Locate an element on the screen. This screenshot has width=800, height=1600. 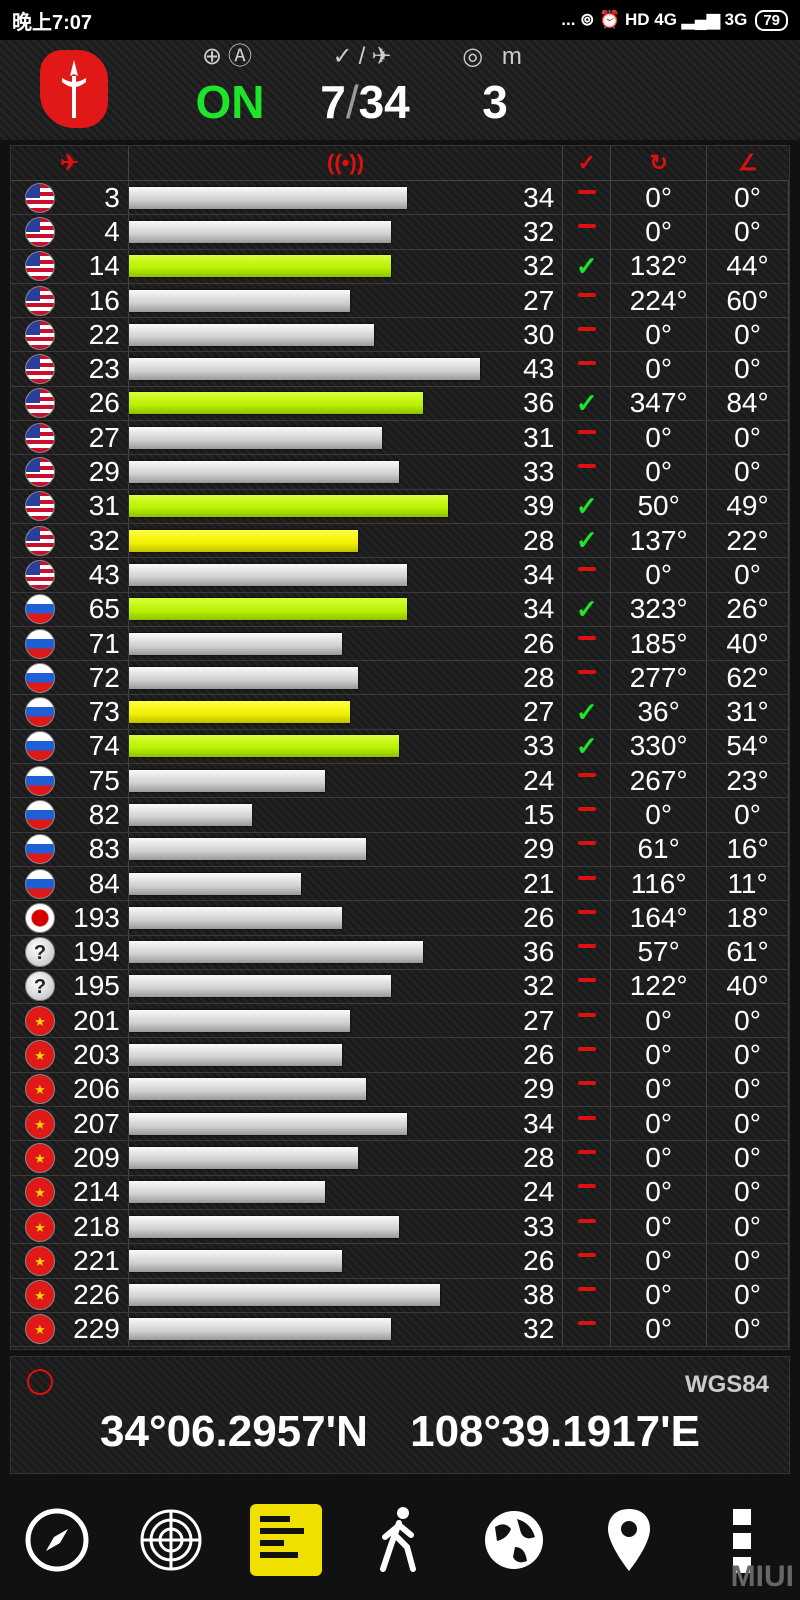
table-row: 73 27 ✓ 36° 31° is located at coordinates (400, 712).